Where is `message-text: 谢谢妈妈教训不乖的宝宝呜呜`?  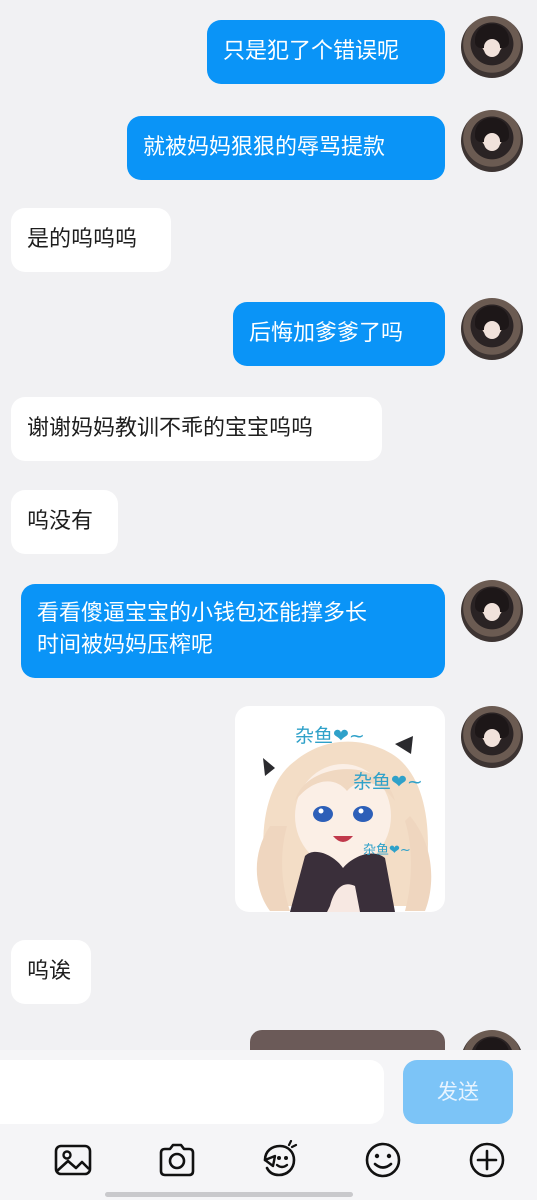 message-text: 谢谢妈妈教训不乖的宝宝呜呜 is located at coordinates (170, 428).